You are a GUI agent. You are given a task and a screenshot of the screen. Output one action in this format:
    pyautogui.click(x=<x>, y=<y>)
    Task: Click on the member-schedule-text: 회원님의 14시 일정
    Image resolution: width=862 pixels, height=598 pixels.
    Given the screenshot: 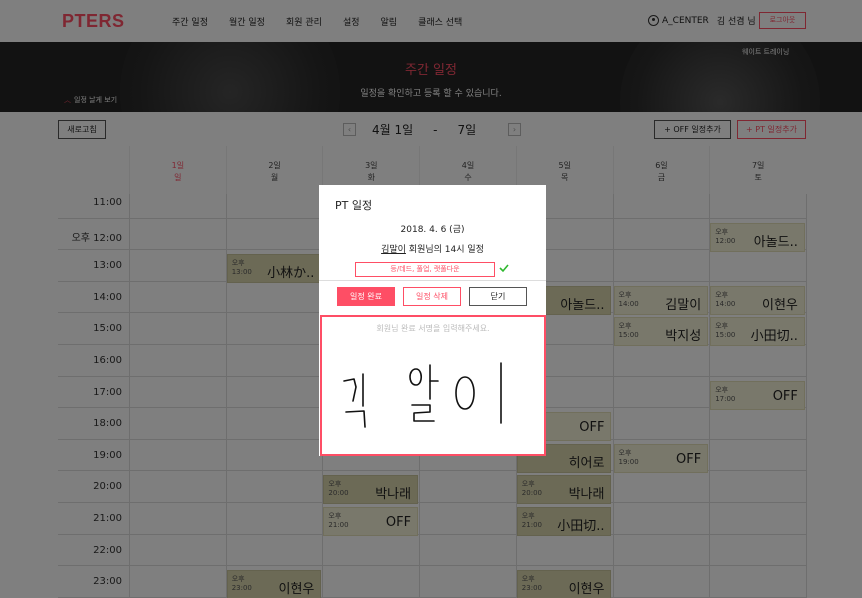 What is the action you would take?
    pyautogui.click(x=444, y=250)
    